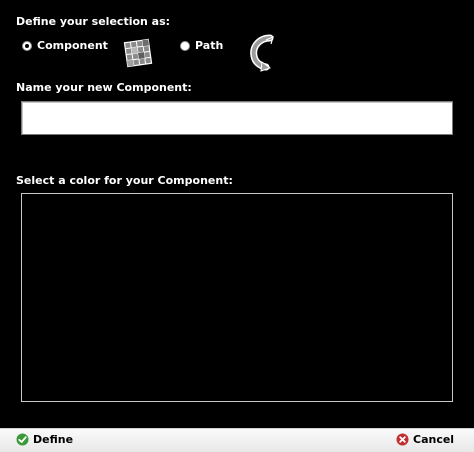 The height and width of the screenshot is (452, 474). Describe the element at coordinates (434, 439) in the screenshot. I see `cancel-button-label: Cancel` at that location.